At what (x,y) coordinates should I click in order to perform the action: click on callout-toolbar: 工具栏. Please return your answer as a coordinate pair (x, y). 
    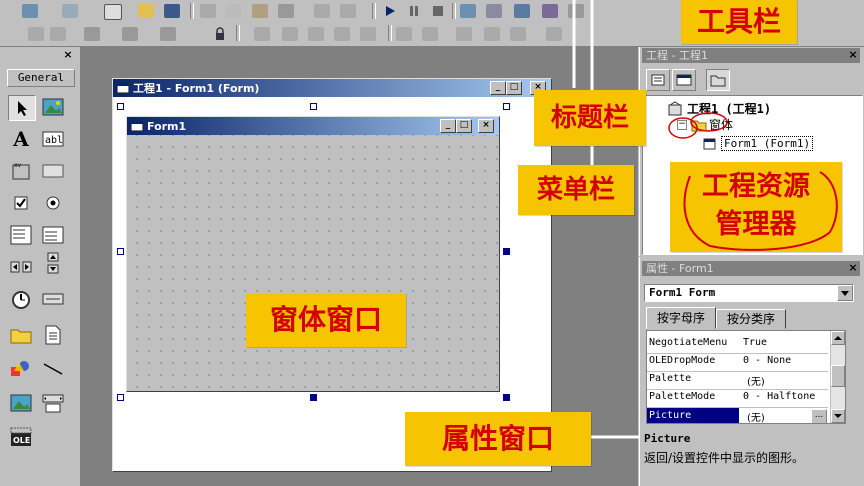
    Looking at the image, I should click on (739, 22).